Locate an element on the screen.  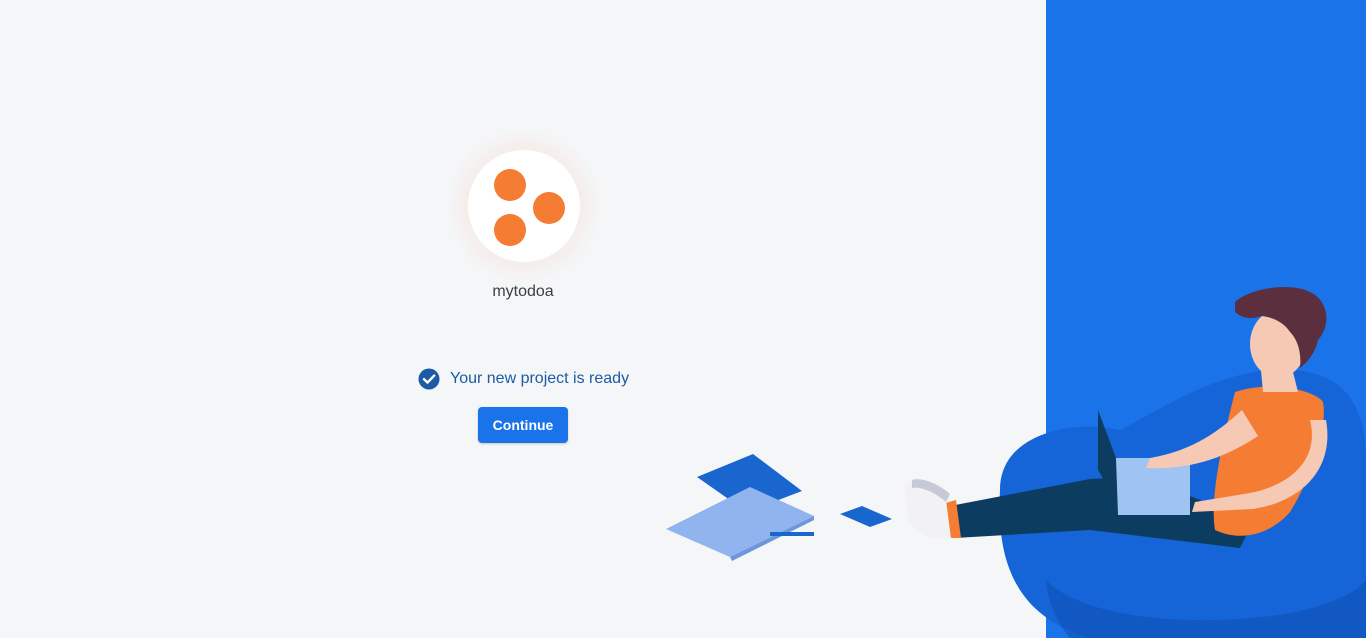
check-circle-icon is located at coordinates (429, 379).